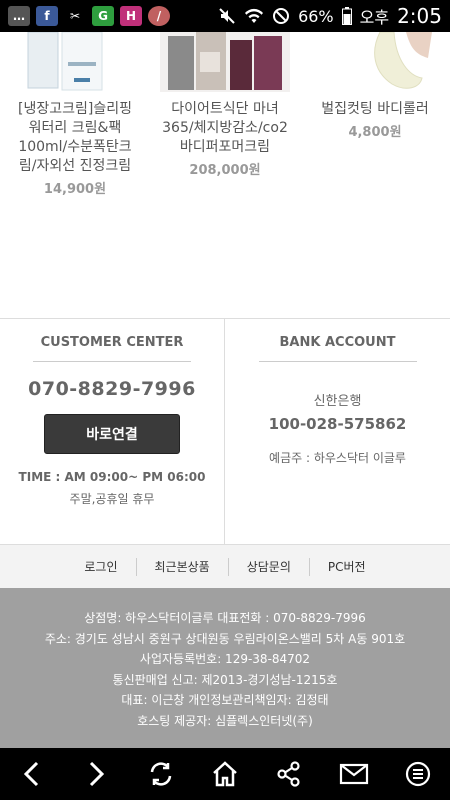 Image resolution: width=450 pixels, height=800 pixels. What do you see at coordinates (225, 638) in the screenshot?
I see `company-line: 주소: 경기도 성남시 중원구 상대원동 우림라이온스밸리 5차 A동 901호` at bounding box center [225, 638].